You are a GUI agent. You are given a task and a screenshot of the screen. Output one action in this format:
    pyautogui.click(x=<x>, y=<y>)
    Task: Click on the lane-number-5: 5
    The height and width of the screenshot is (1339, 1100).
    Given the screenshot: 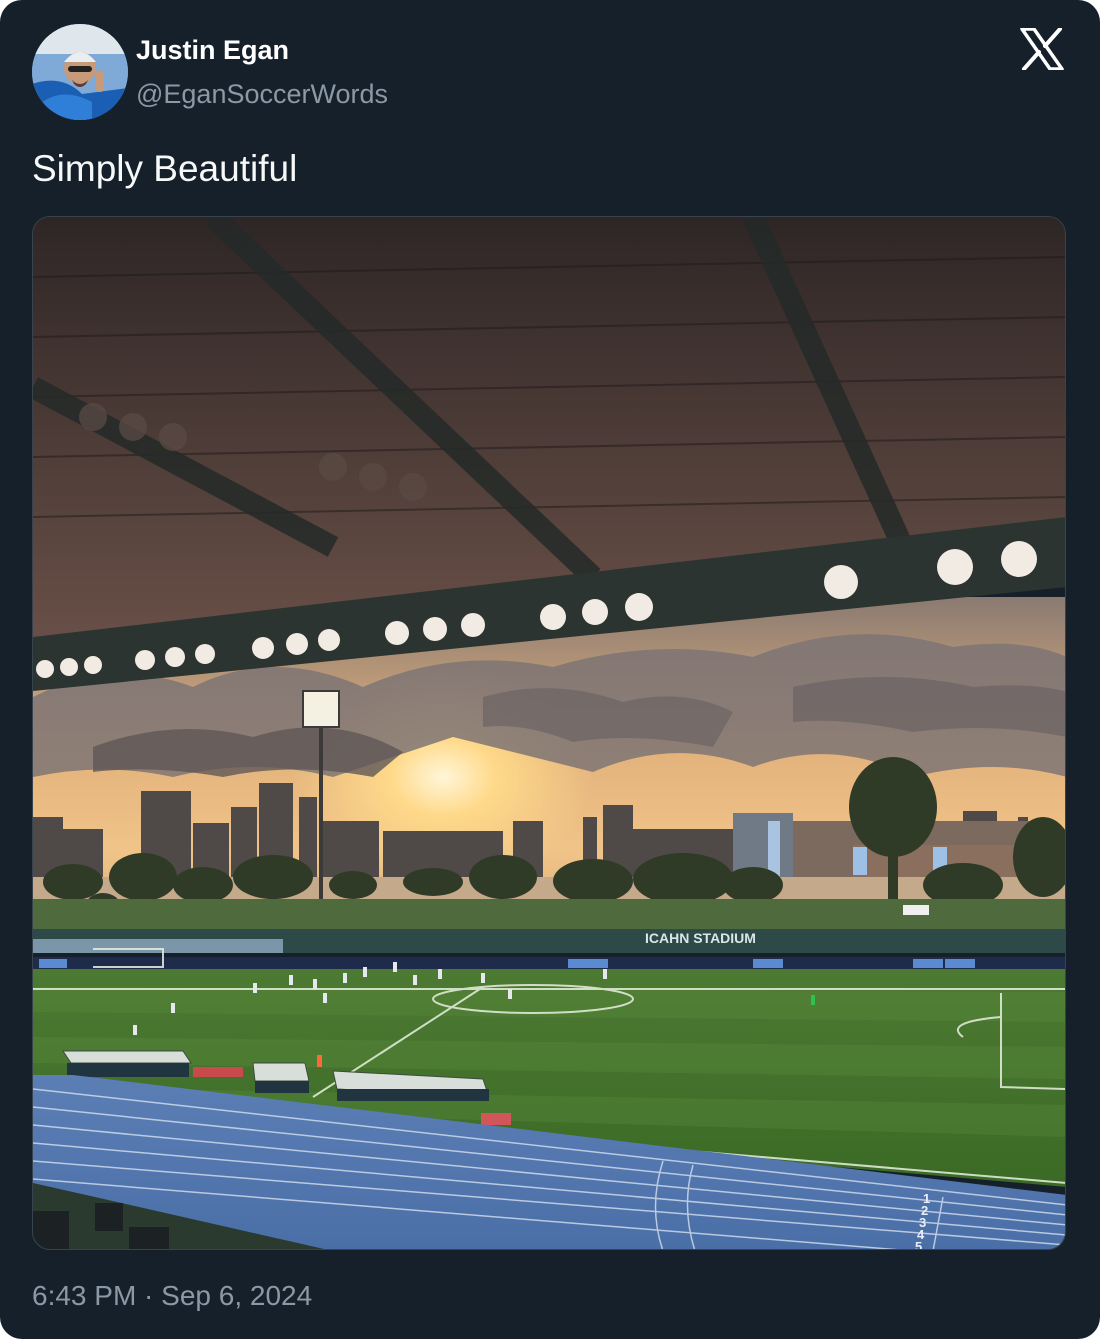 What is the action you would take?
    pyautogui.click(x=918, y=1244)
    